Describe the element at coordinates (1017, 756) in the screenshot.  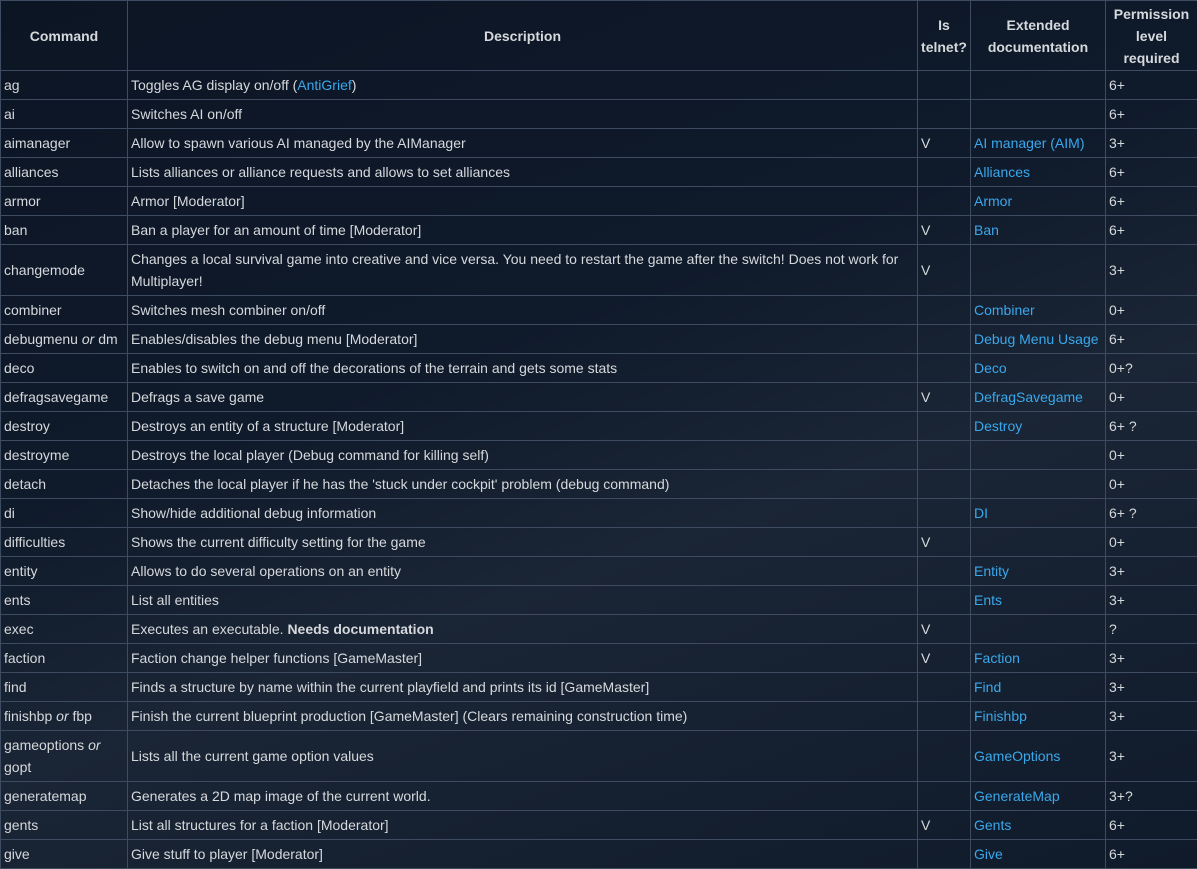
I see `documentation-link: GameOptions` at that location.